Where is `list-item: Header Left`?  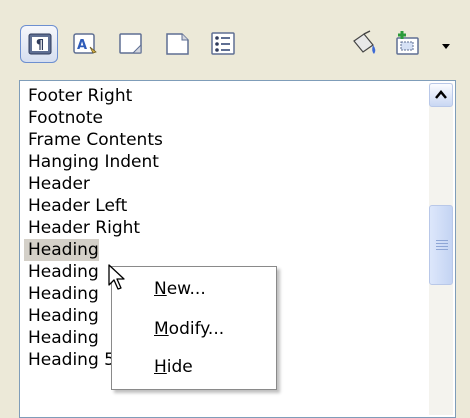 list-item: Header Left is located at coordinates (75, 206).